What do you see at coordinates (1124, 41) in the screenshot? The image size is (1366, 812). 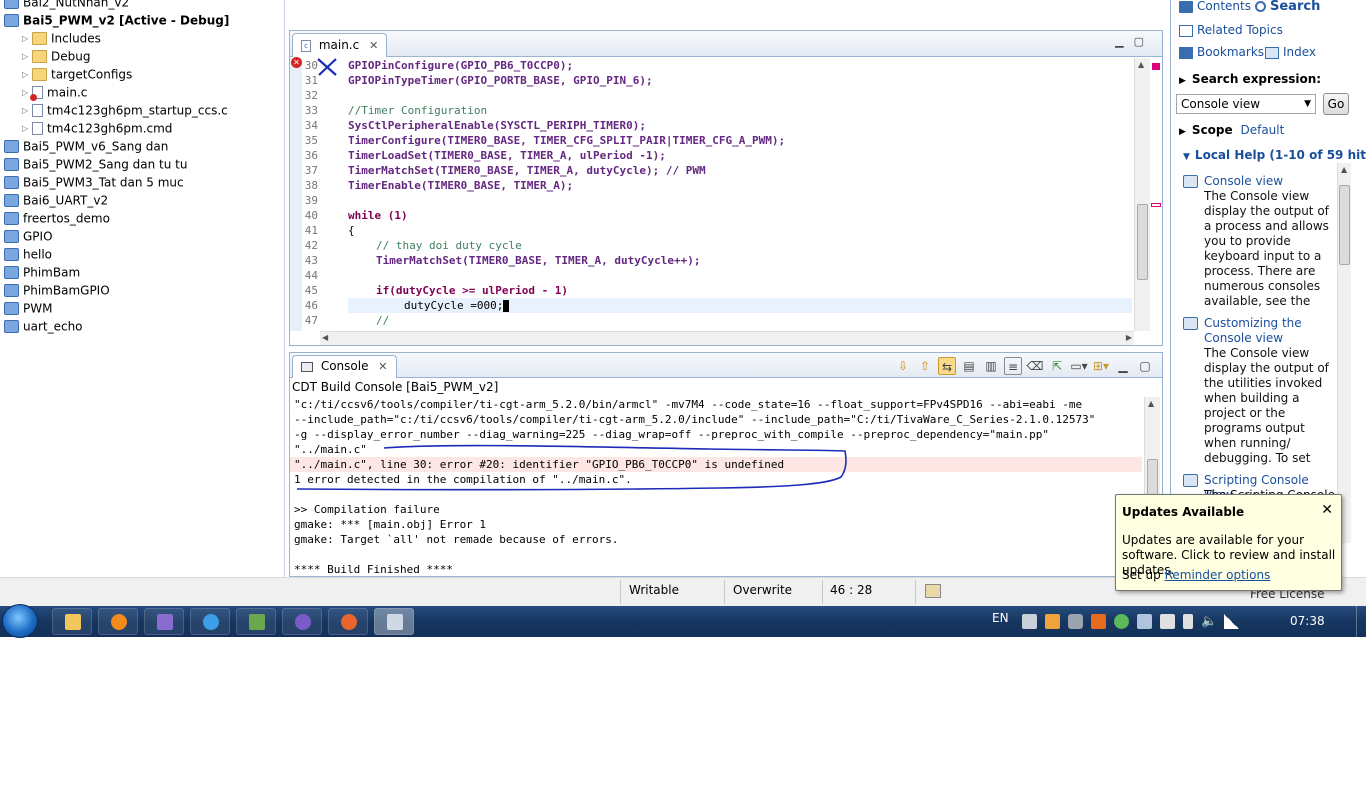 I see `minimize-icon: ▁` at bounding box center [1124, 41].